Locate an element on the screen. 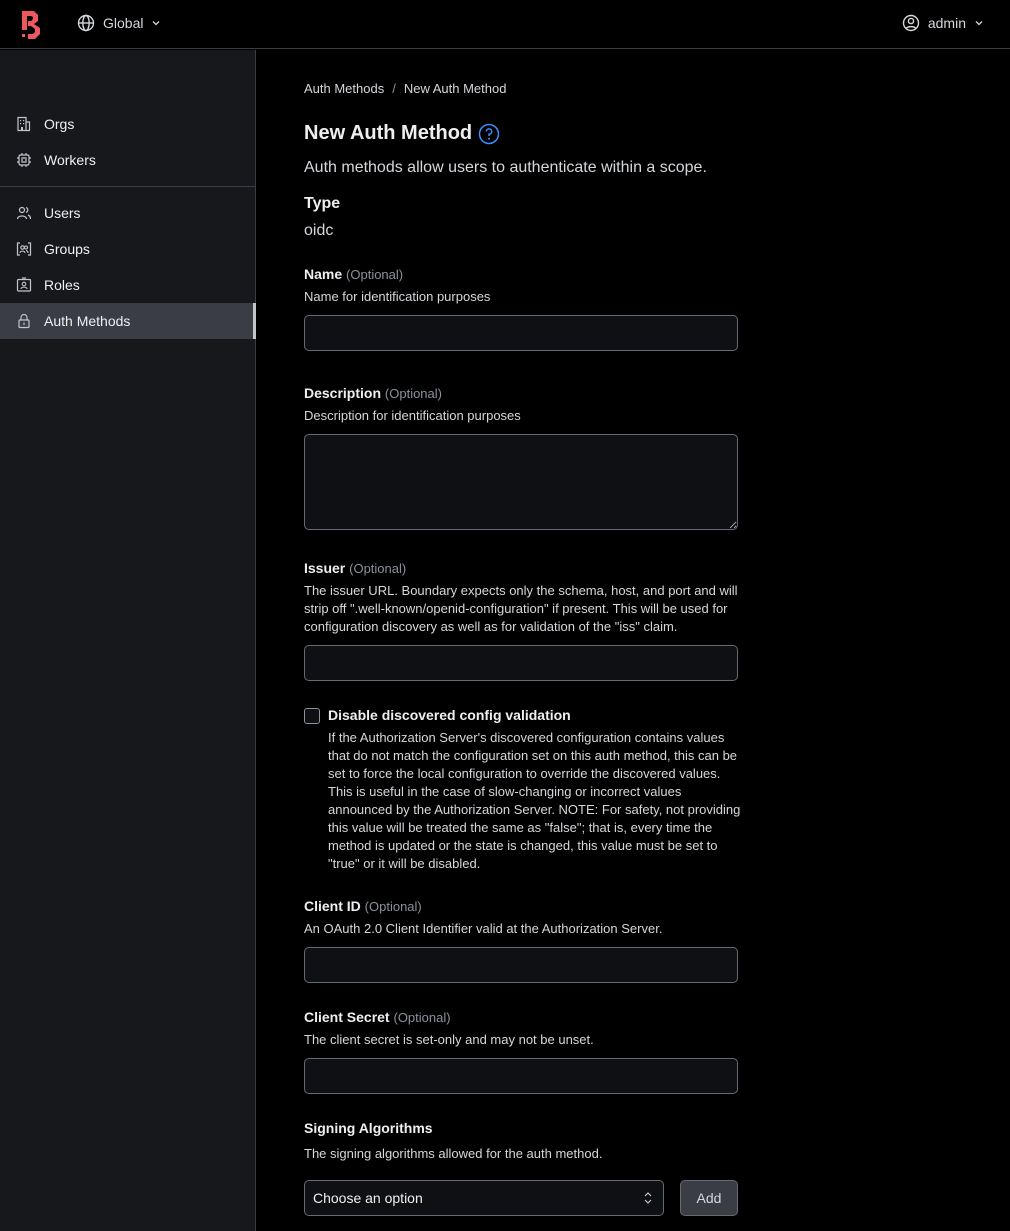 The width and height of the screenshot is (1010, 1231). sidebar-item-label: Roles is located at coordinates (62, 285).